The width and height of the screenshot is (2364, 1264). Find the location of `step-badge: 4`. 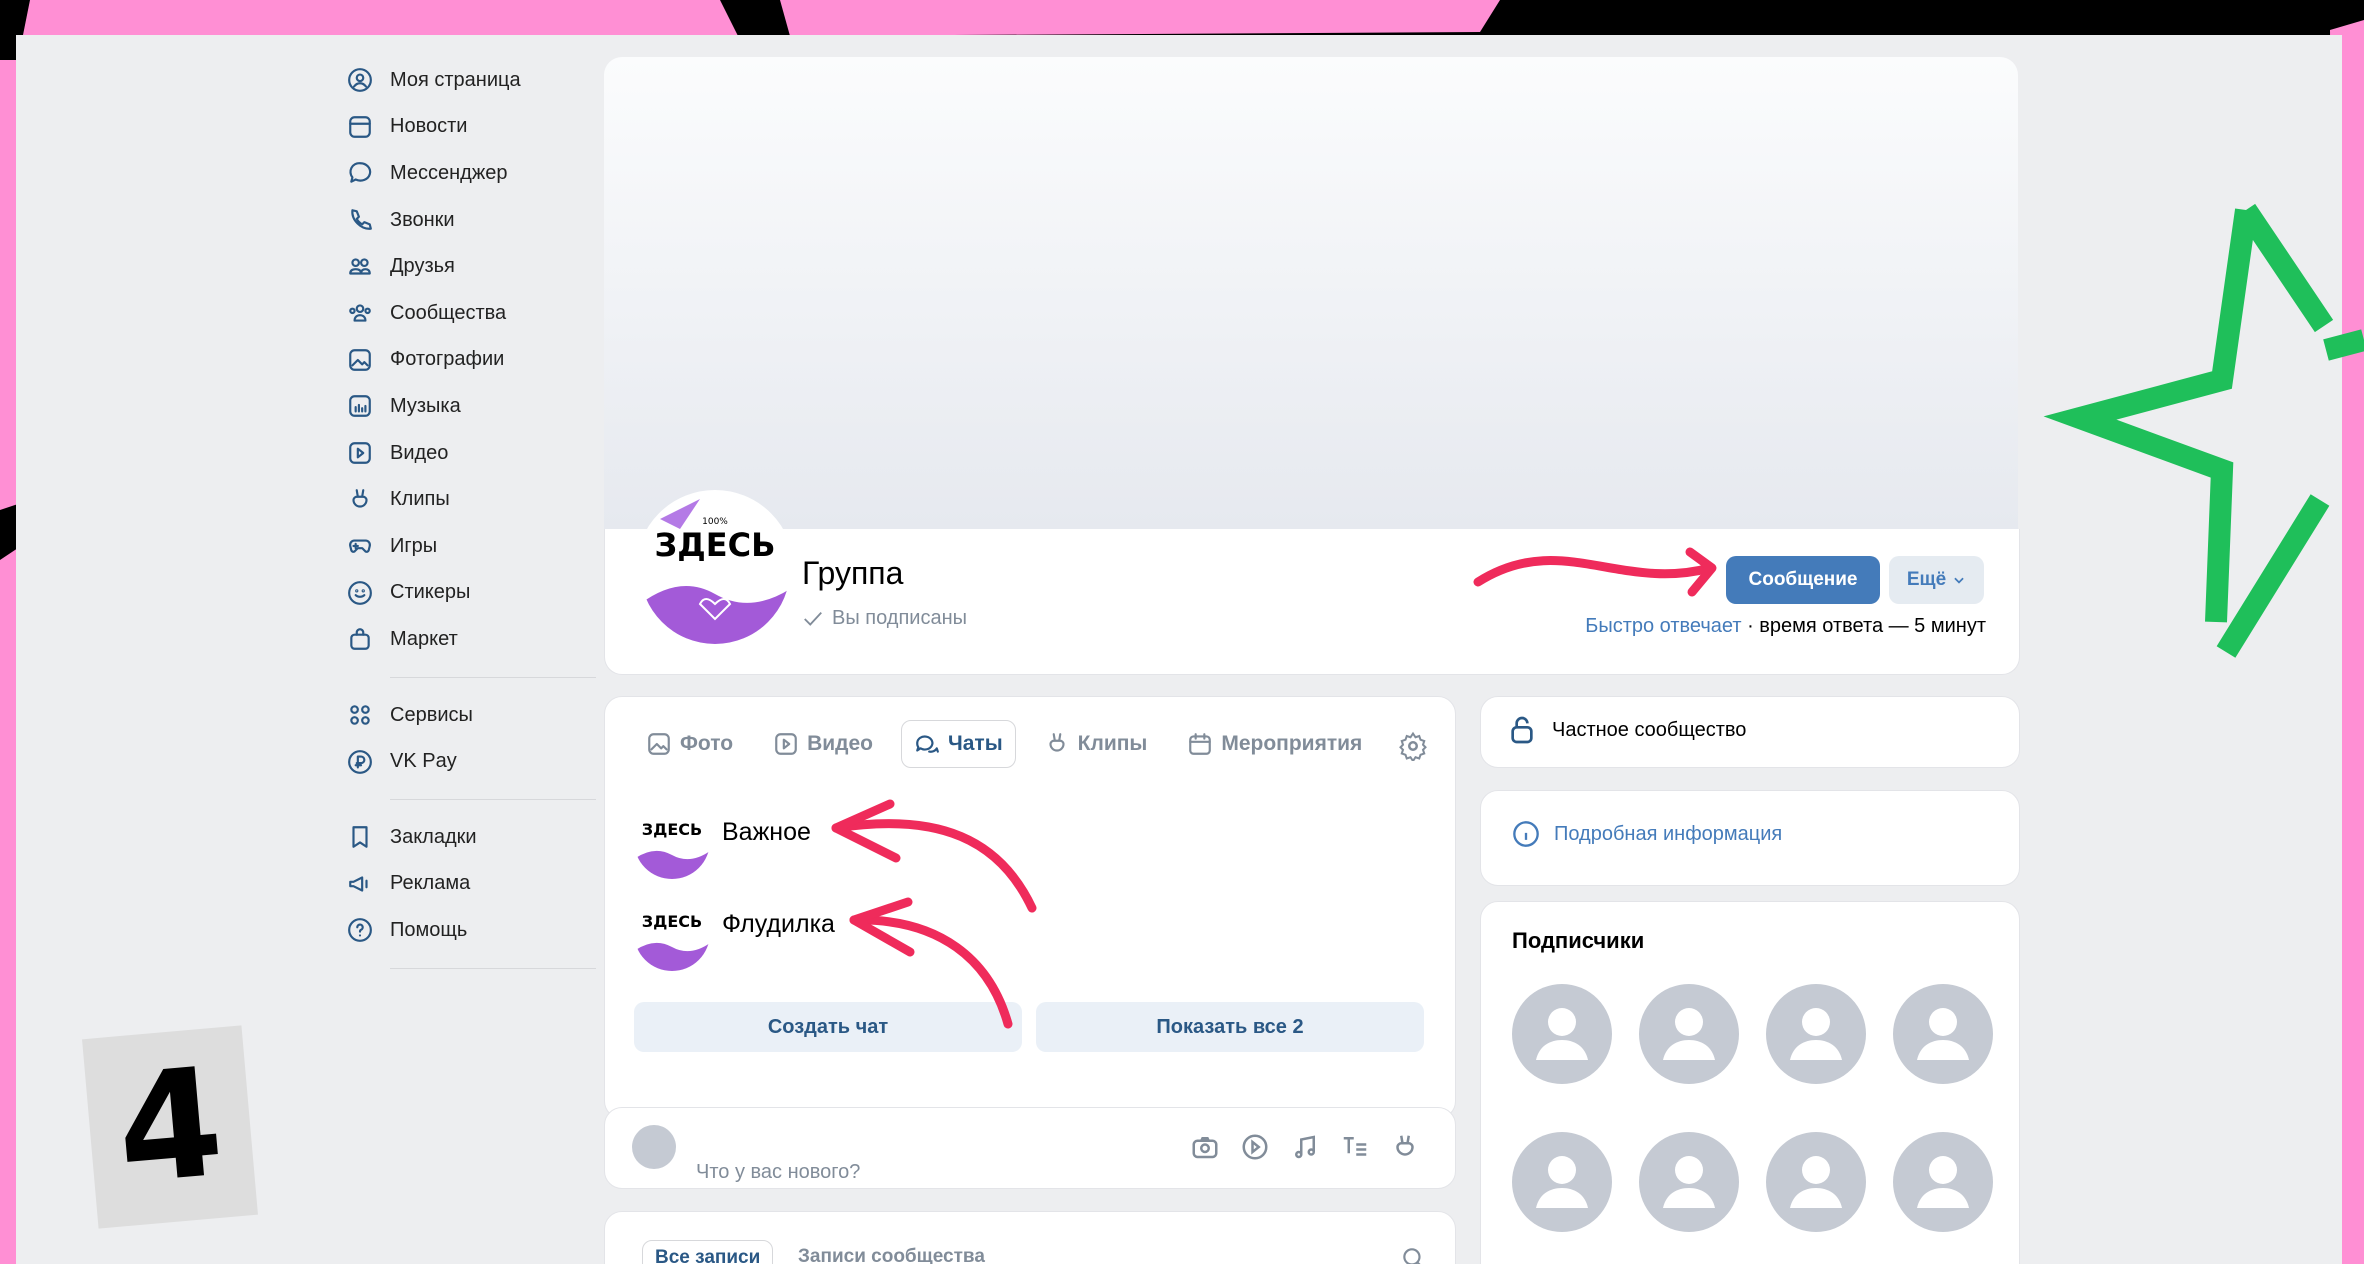

step-badge: 4 is located at coordinates (170, 1127).